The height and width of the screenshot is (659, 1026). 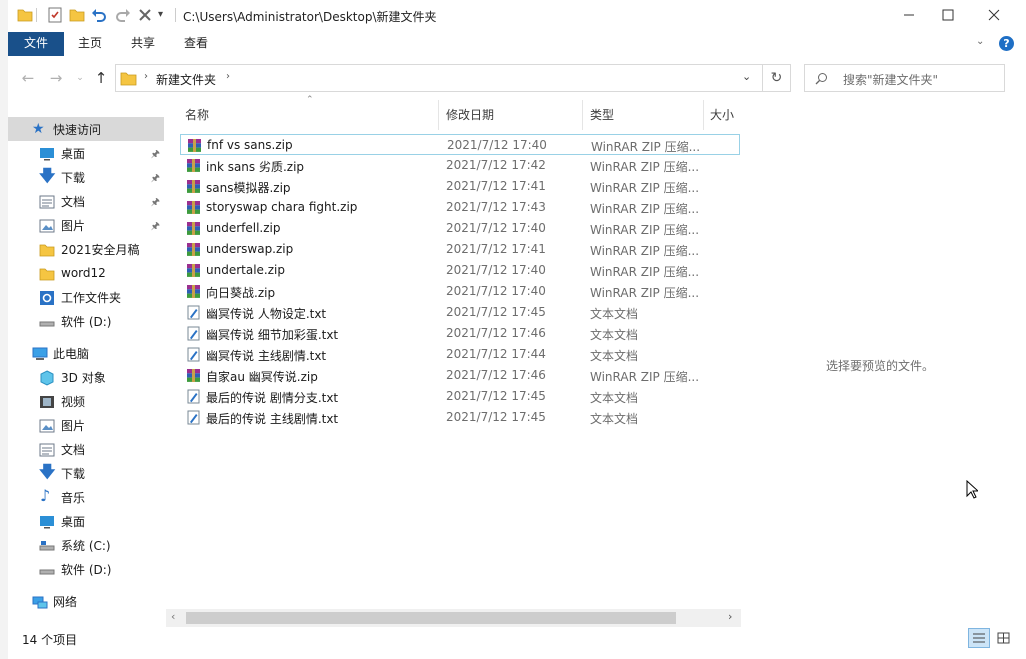 I want to click on file-date: 2021/7/12 17:41, so click(x=496, y=186).